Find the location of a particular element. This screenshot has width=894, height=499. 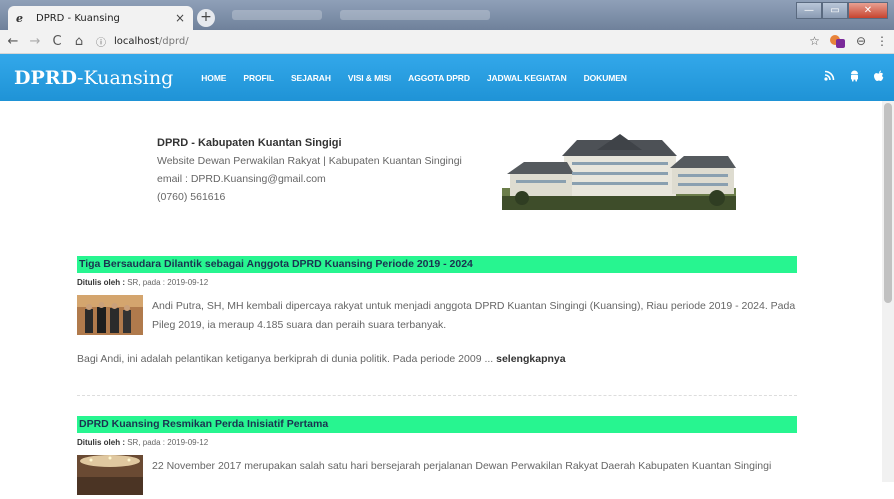

back-icon: ← is located at coordinates (13, 41).